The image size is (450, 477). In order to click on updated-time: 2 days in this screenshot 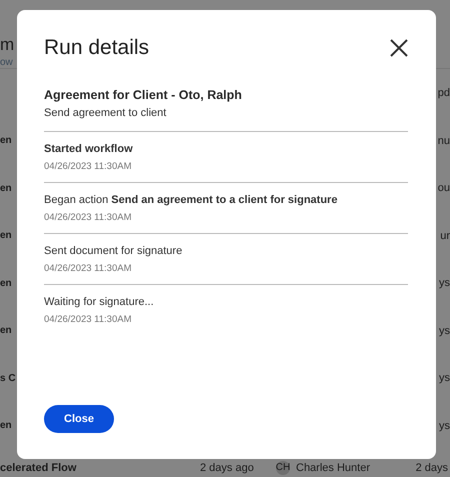, I will do `click(432, 468)`.